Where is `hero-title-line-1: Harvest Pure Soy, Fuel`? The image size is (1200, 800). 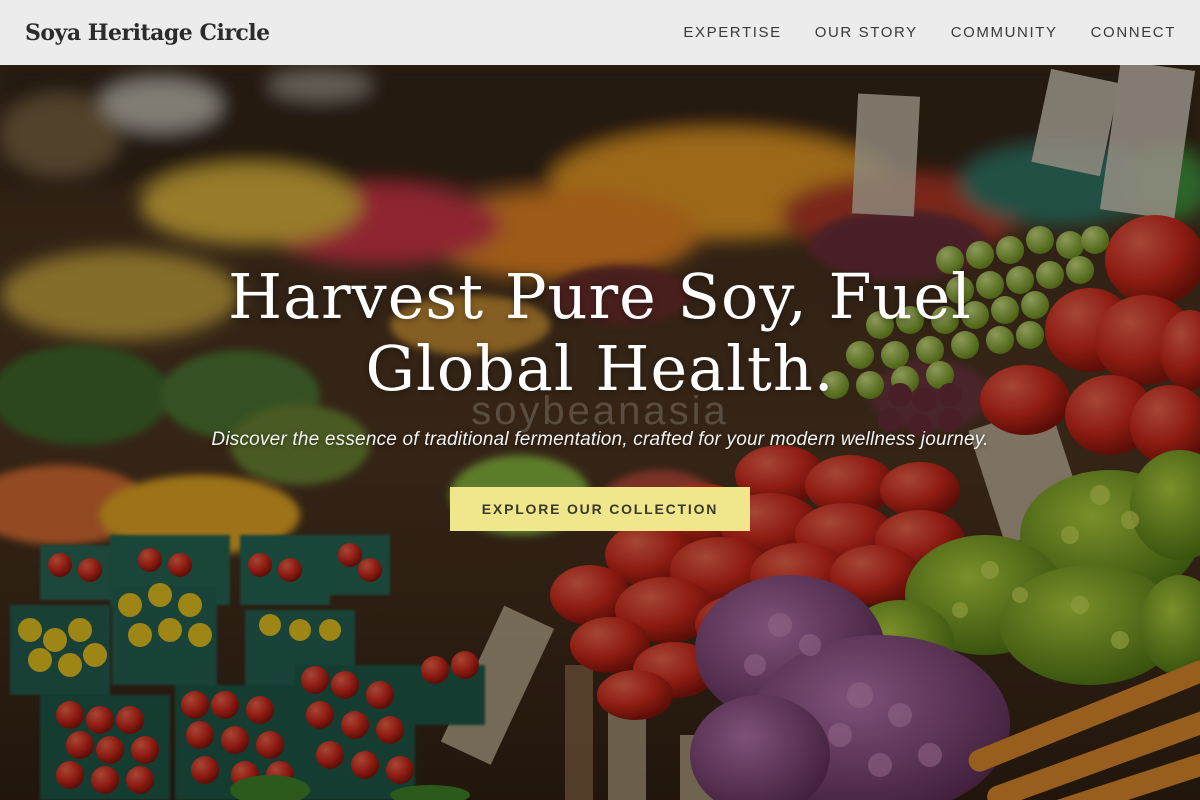
hero-title-line-1: Harvest Pure Soy, Fuel is located at coordinates (600, 296).